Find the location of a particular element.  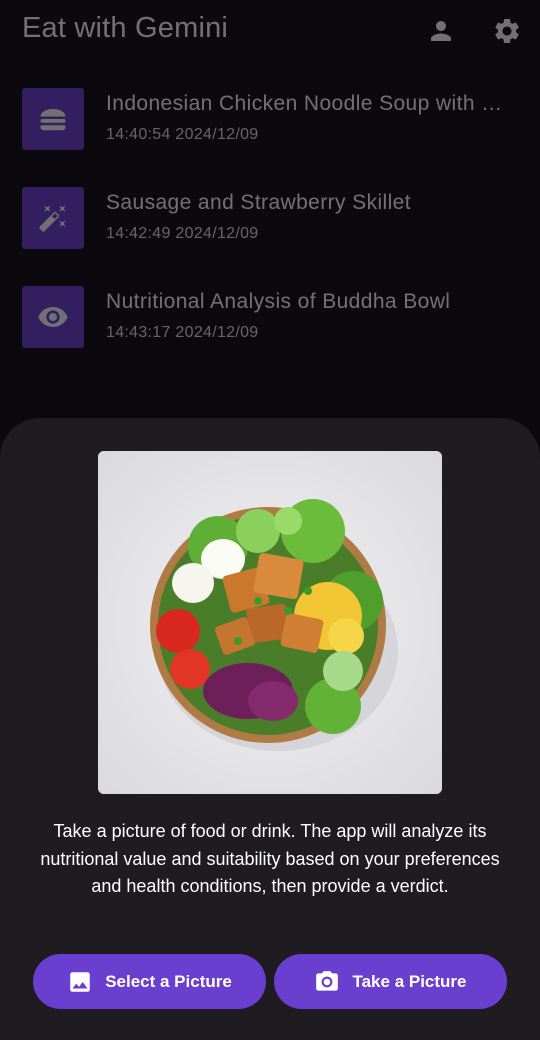

camera-icon is located at coordinates (327, 982).